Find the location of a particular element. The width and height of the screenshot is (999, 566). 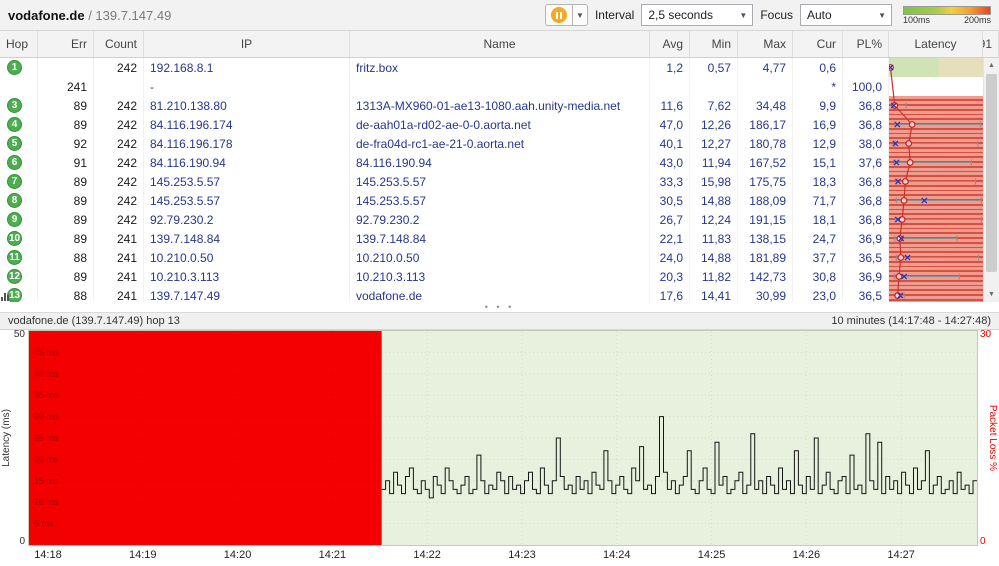

column-header-latency: Latency is located at coordinates (936, 44).